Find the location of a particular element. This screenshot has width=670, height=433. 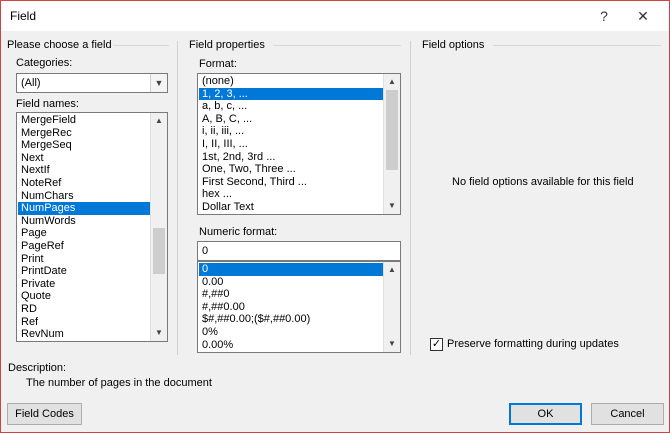

preserve-formatting-label: Preserve formatting during updates is located at coordinates (533, 344).